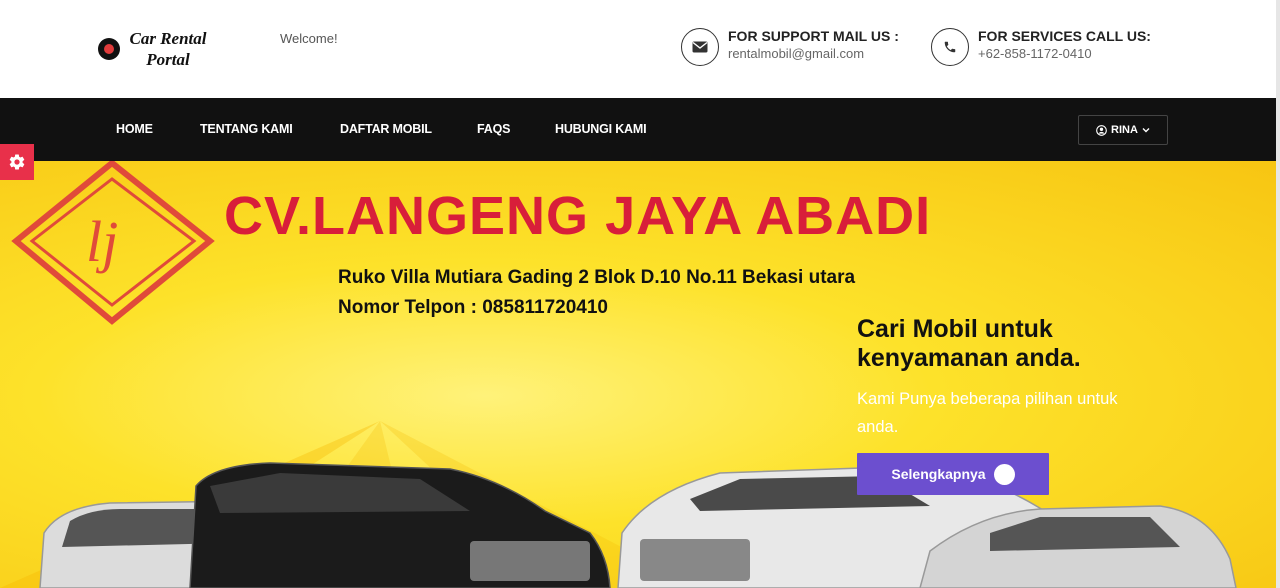 Image resolution: width=1280 pixels, height=588 pixels. What do you see at coordinates (700, 47) in the screenshot?
I see `envelope-icon` at bounding box center [700, 47].